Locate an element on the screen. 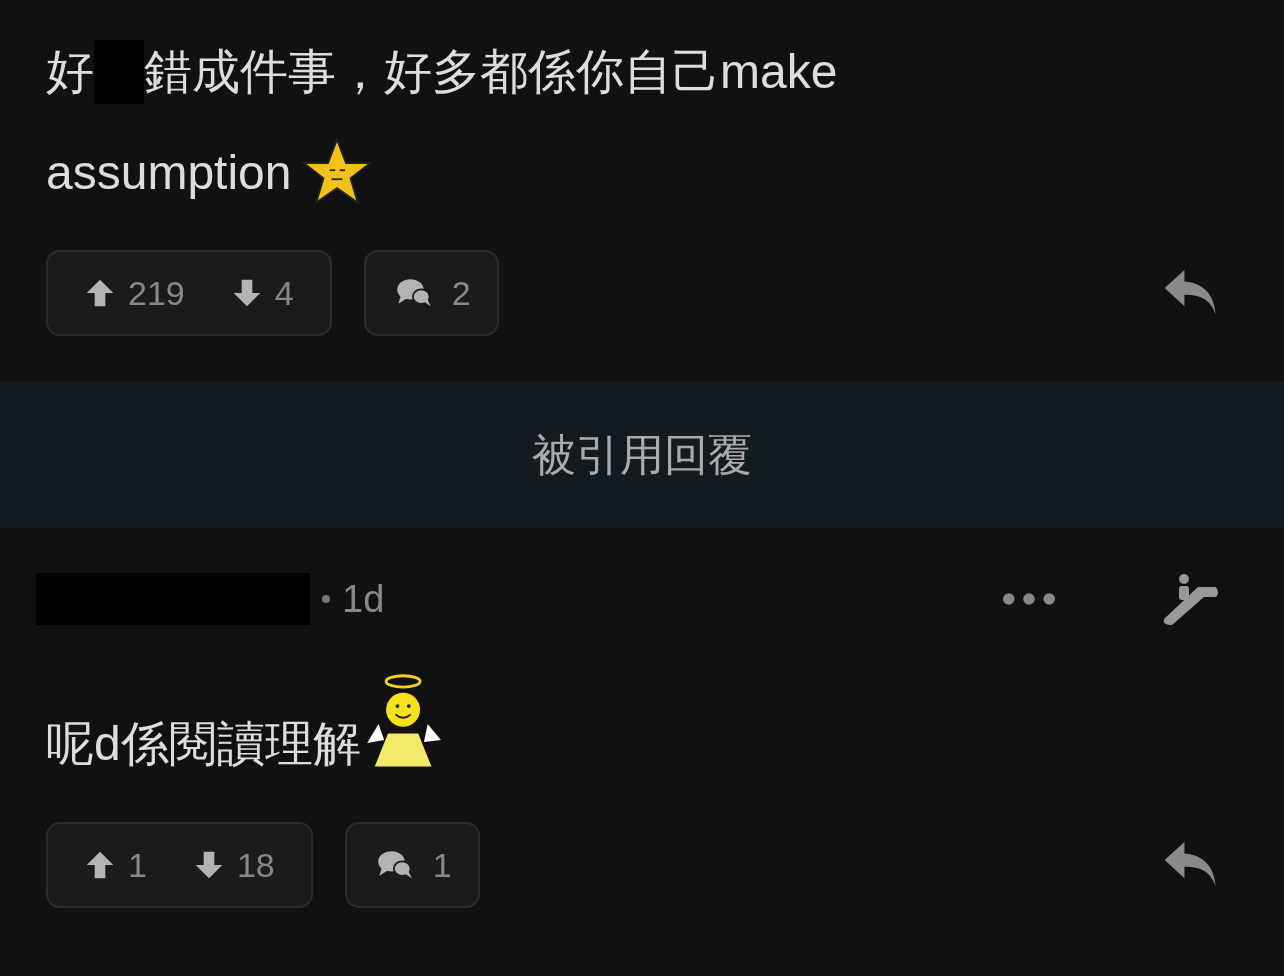 This screenshot has height=976, width=1284. post-text: 錯成件事，好多都係你自己make is located at coordinates (491, 72).